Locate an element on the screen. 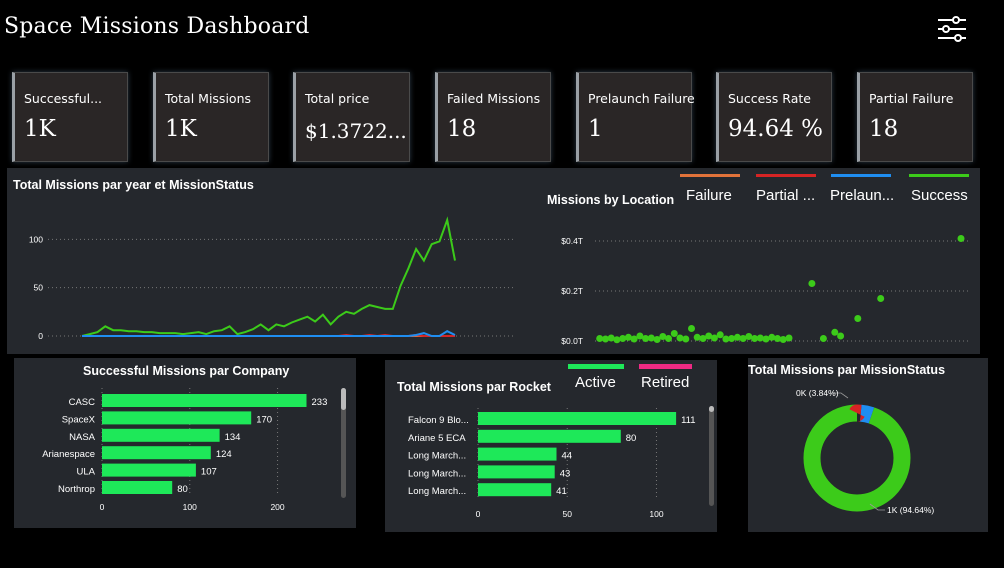 The image size is (1004, 568). data-label: 111 is located at coordinates (688, 420).